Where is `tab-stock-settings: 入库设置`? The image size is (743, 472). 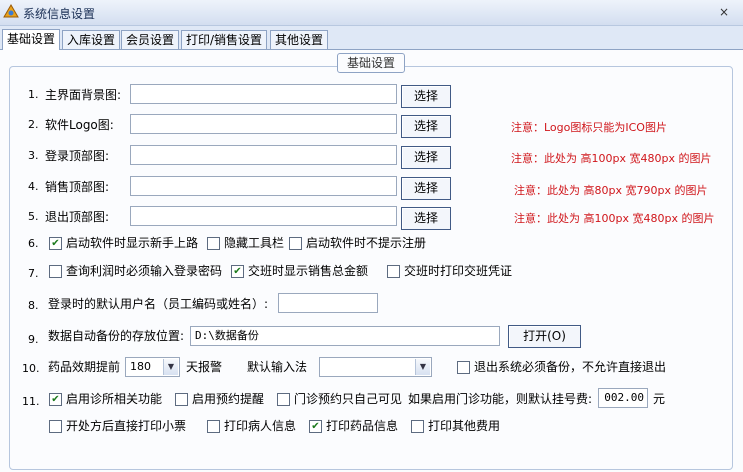
tab-stock-settings: 入库设置 is located at coordinates (91, 40).